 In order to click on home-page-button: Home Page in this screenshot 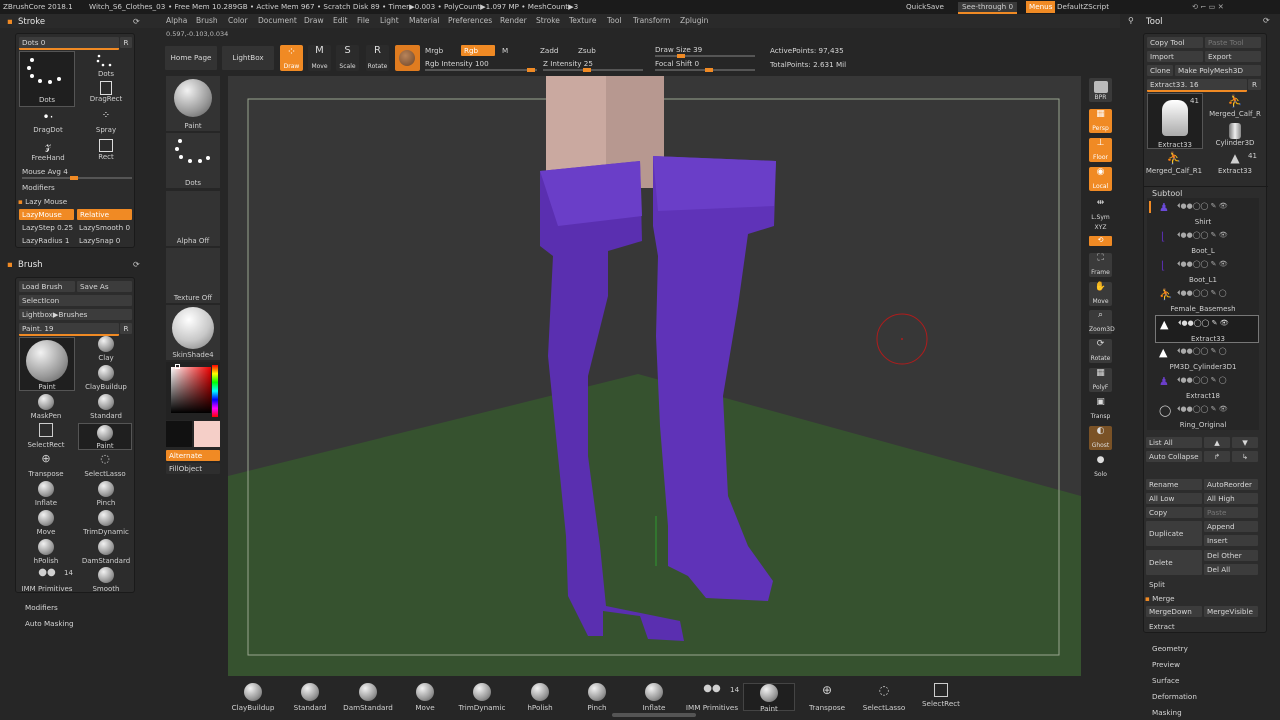, I will do `click(191, 58)`.